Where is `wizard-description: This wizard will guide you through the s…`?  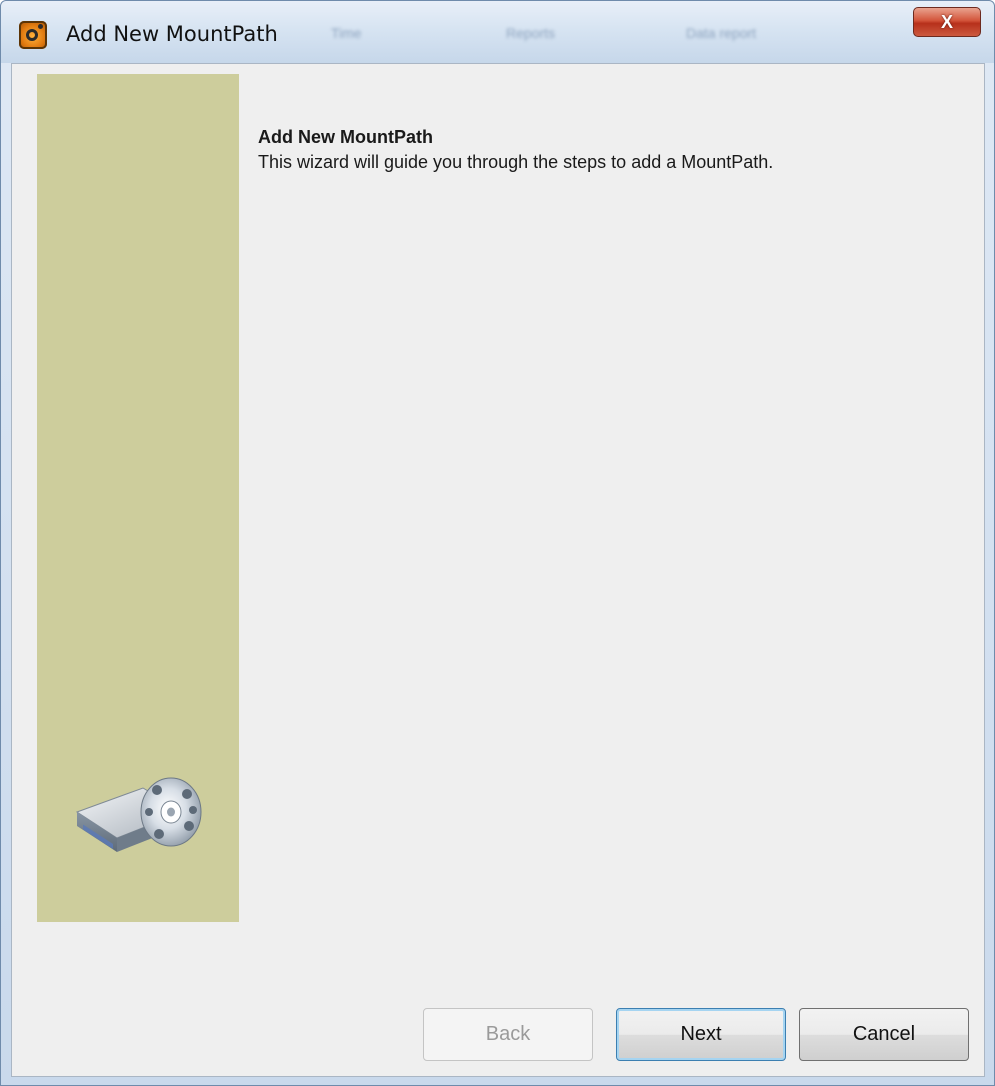 wizard-description: This wizard will guide you through the s… is located at coordinates (516, 162).